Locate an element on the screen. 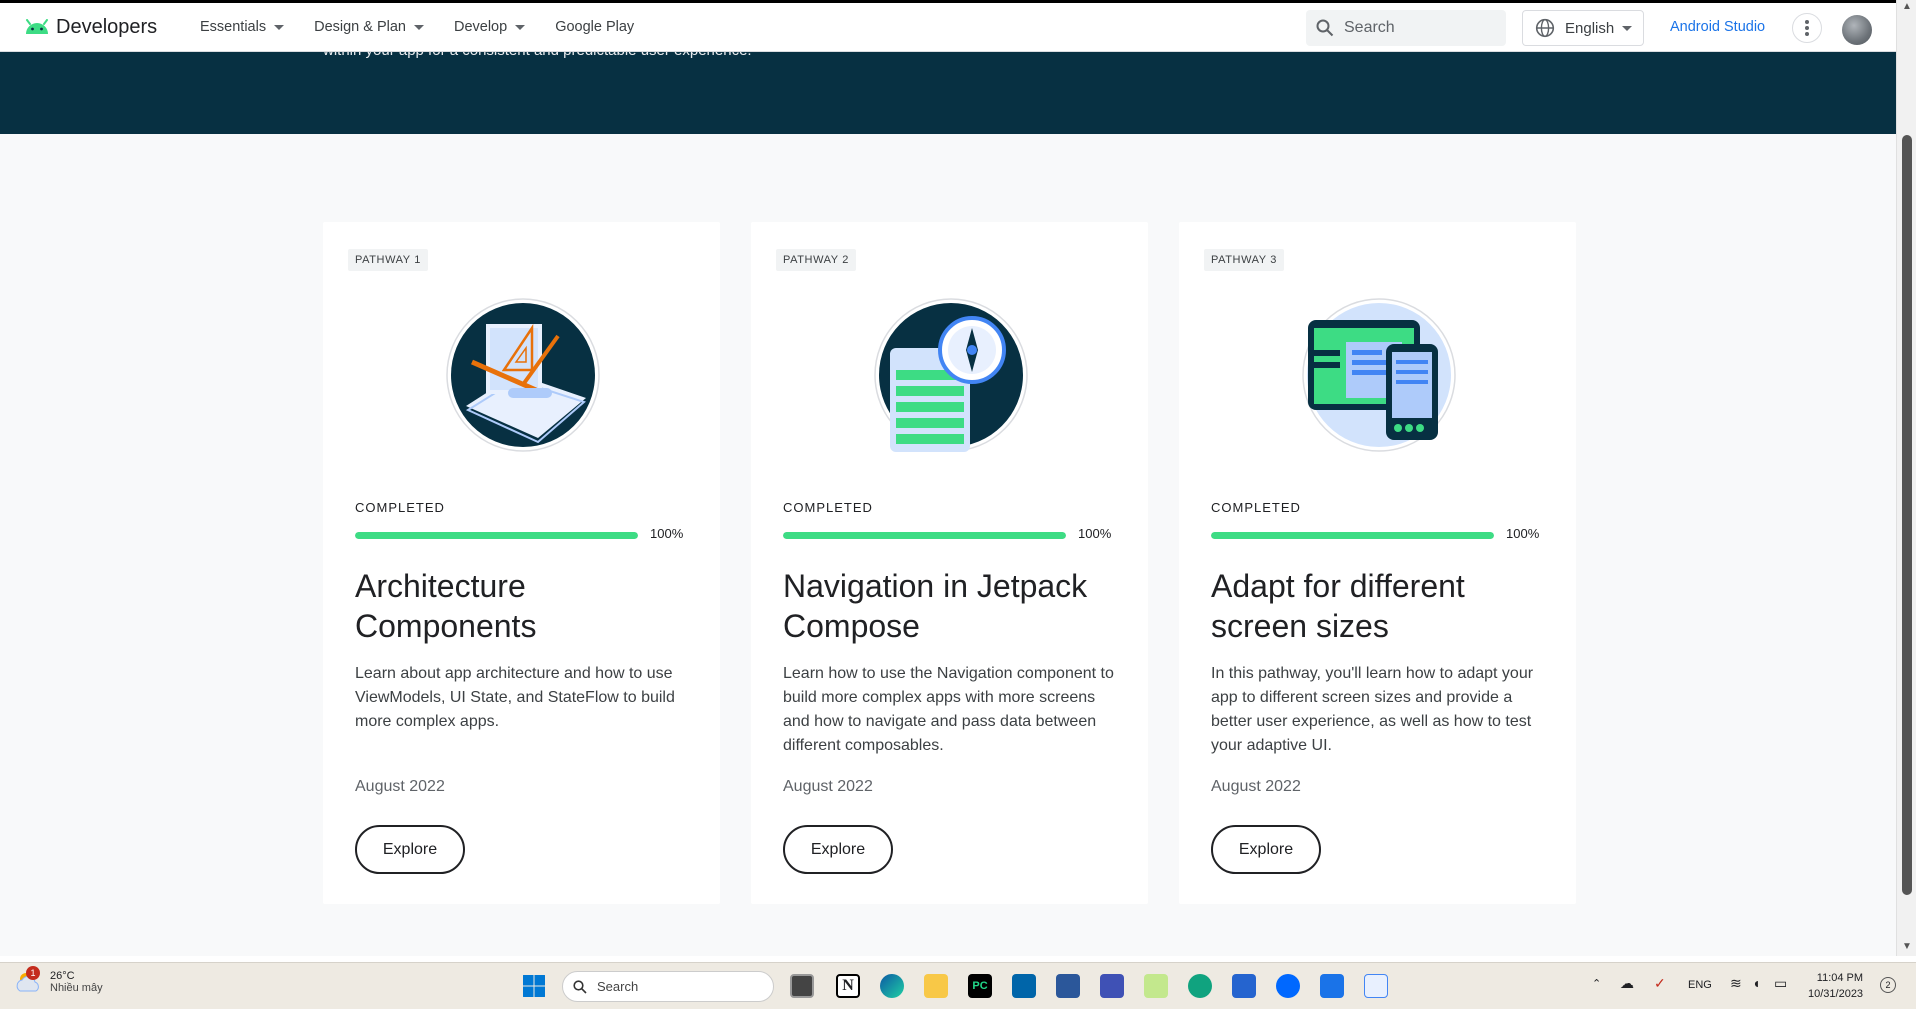 The image size is (1916, 1009). scrollbar-thumb is located at coordinates (1907, 515).